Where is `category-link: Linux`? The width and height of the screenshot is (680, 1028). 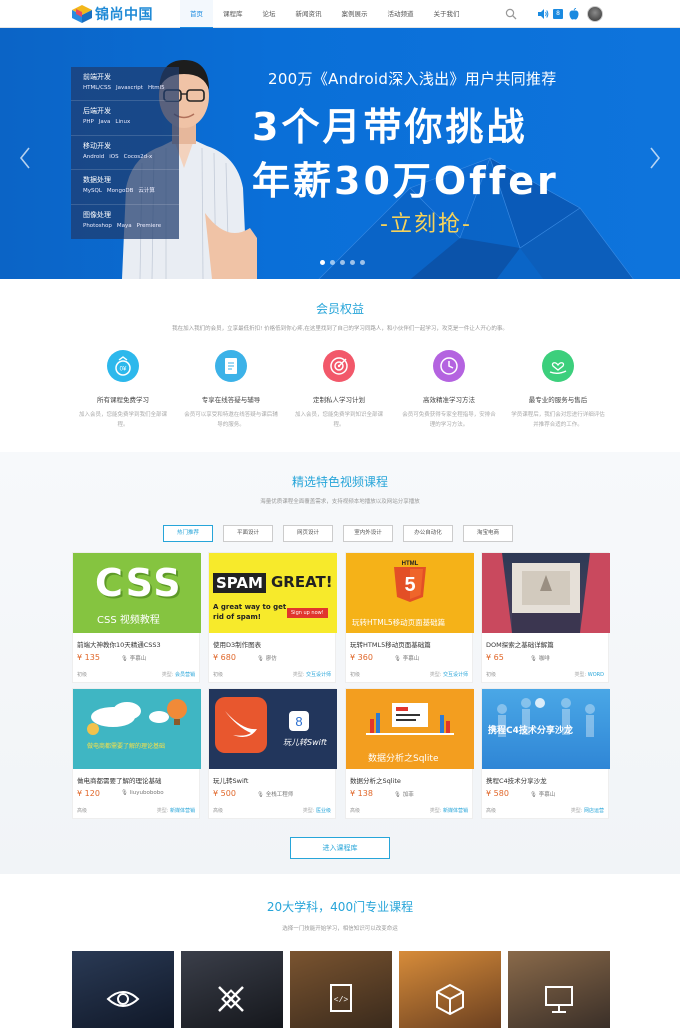 category-link: Linux is located at coordinates (122, 122).